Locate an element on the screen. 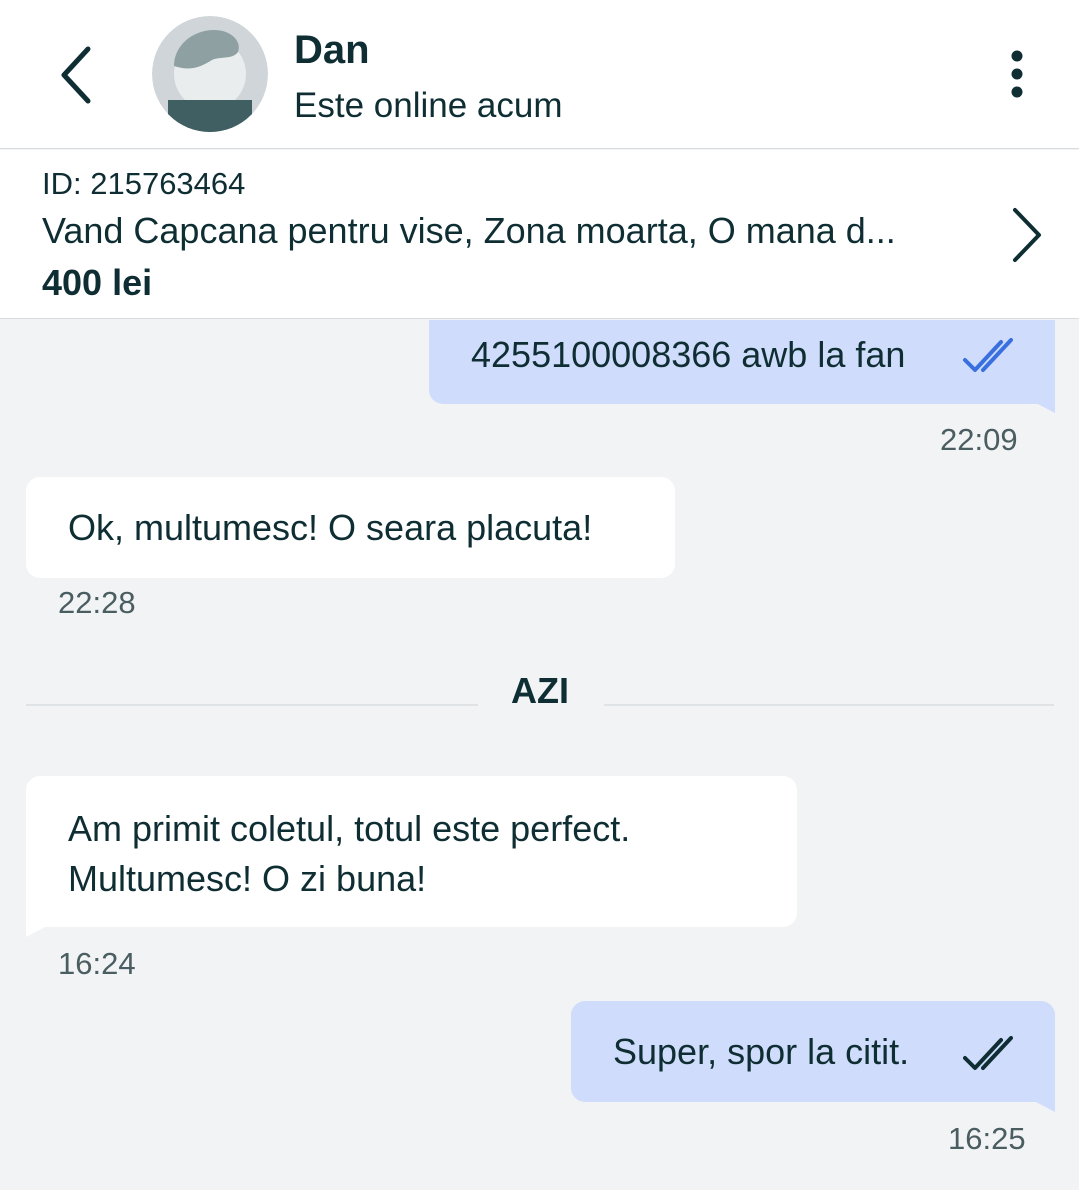 This screenshot has width=1079, height=1190. contact-name: Dan is located at coordinates (332, 50).